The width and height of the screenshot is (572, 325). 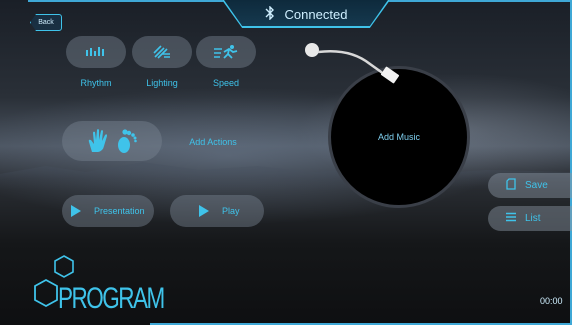 I want to click on bluetooth-icon, so click(x=270, y=13).